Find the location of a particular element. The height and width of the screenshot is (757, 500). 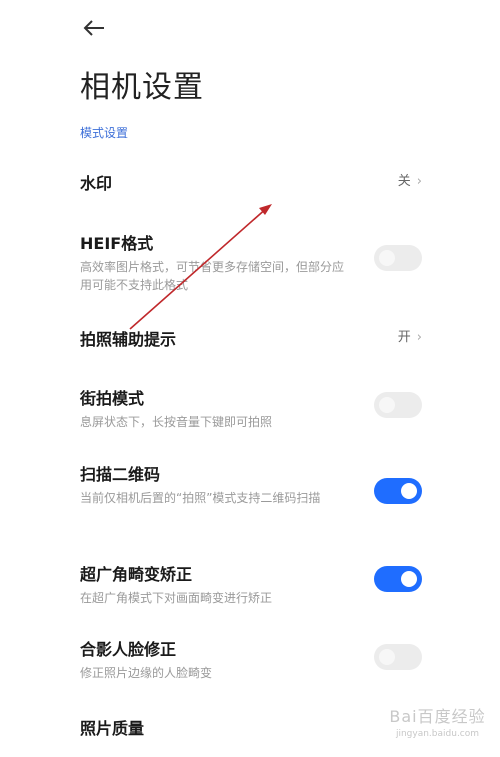

scan-qr-toggle is located at coordinates (398, 491).